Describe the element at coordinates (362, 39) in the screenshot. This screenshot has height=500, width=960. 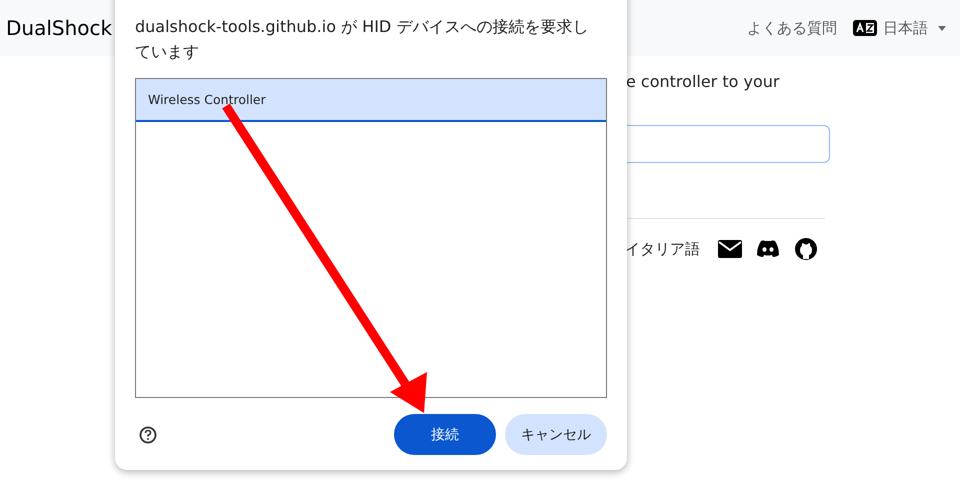
I see `dialog-title: dualshock-tools.github.io が HID デバイスへの接続を要求しています` at that location.